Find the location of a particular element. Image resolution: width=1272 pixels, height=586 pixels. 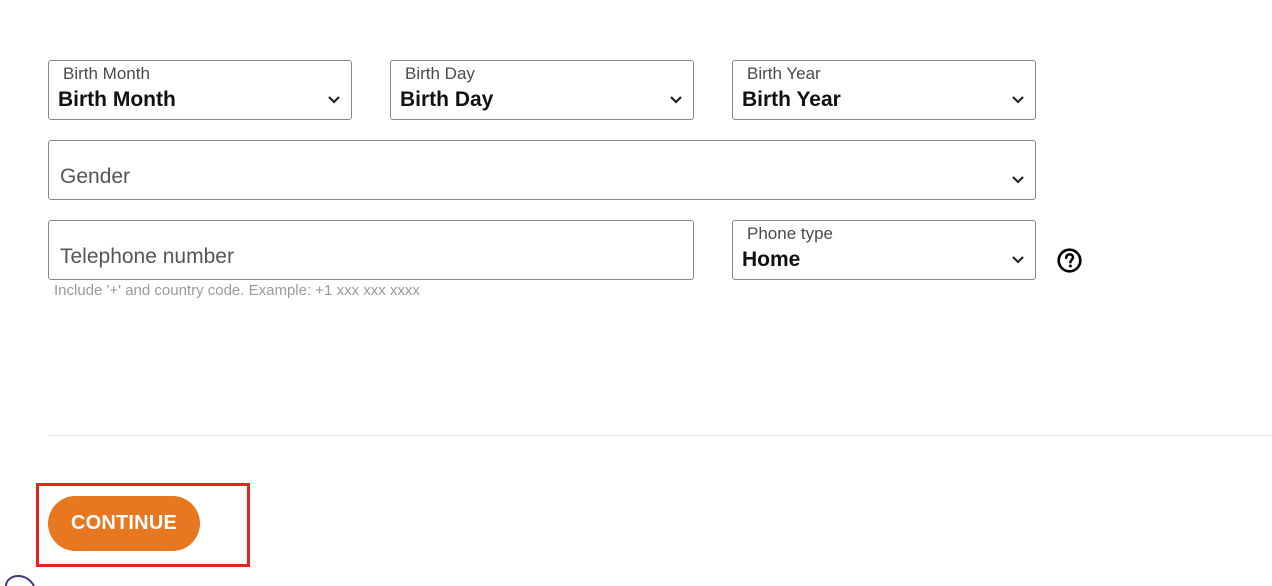

telephone-number-input: Telephone number is located at coordinates (371, 250).